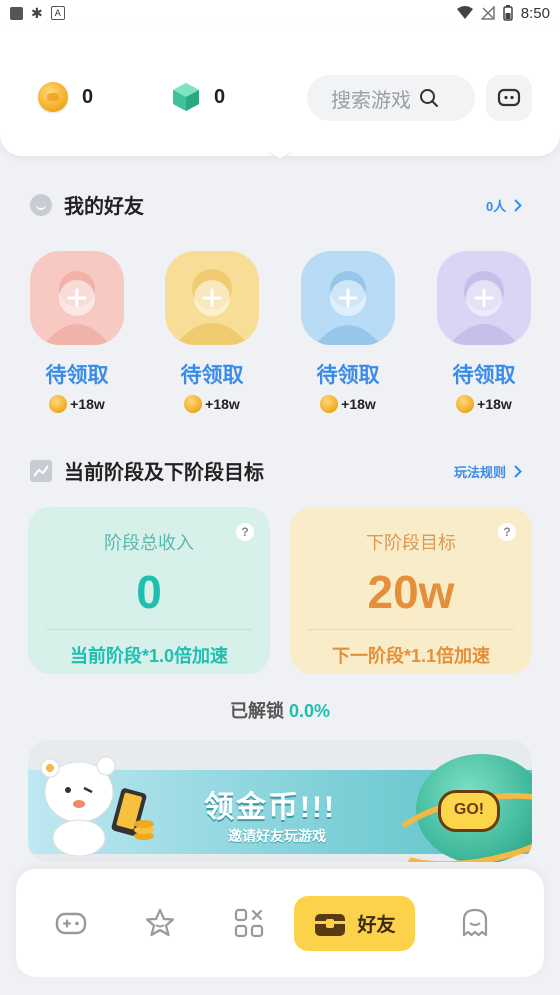  I want to click on smile-icon, so click(41, 204).